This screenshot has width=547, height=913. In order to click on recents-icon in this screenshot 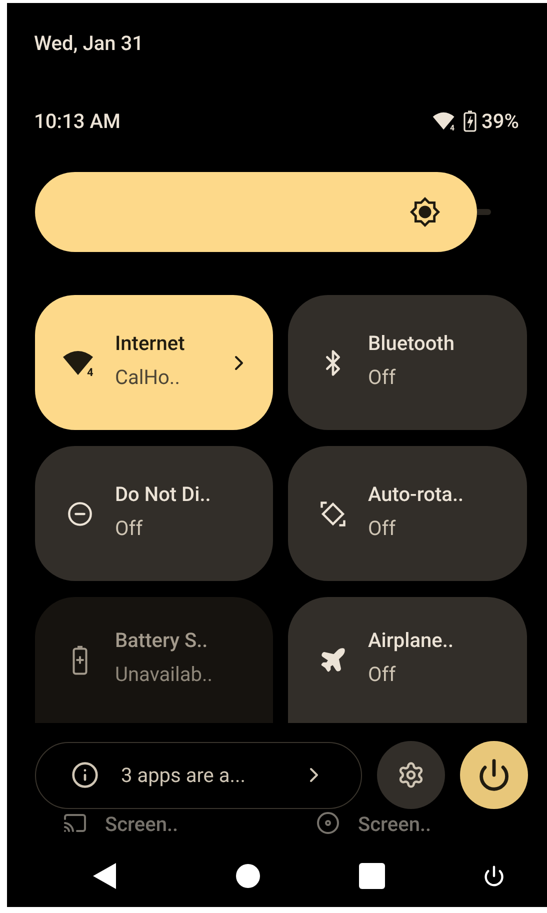, I will do `click(371, 876)`.